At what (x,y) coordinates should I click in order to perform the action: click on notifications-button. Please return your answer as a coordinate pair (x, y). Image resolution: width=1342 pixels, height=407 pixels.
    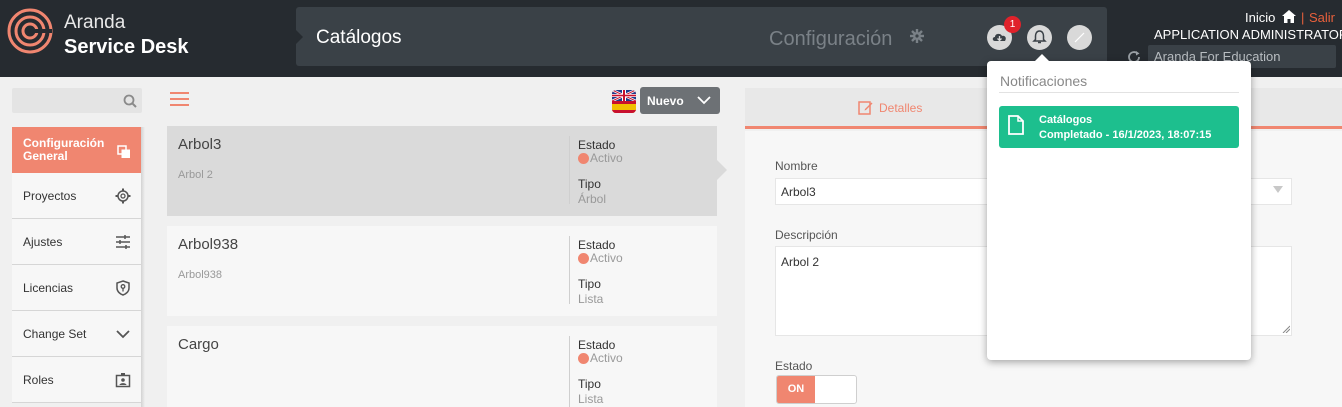
    Looking at the image, I should click on (1039, 37).